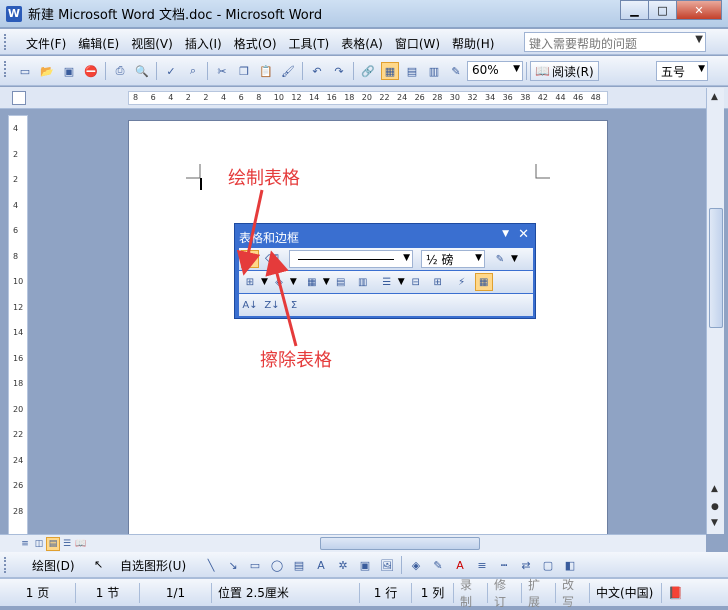 This screenshot has height=610, width=728. Describe the element at coordinates (294, 305) in the screenshot. I see `autosum-icon: Σ` at that location.